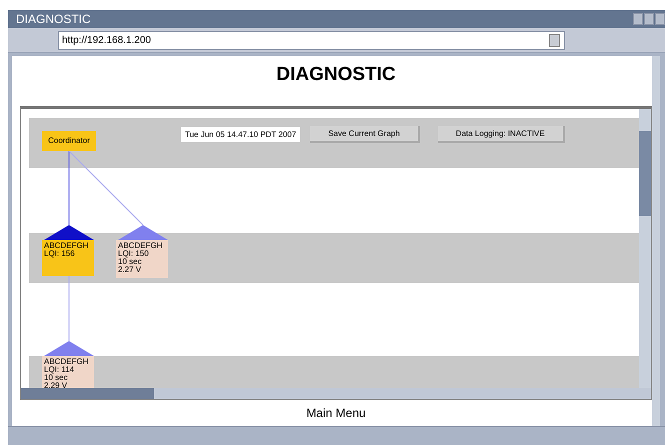 Image resolution: width=665 pixels, height=445 pixels. I want to click on vertical-scrollbar, so click(645, 249).